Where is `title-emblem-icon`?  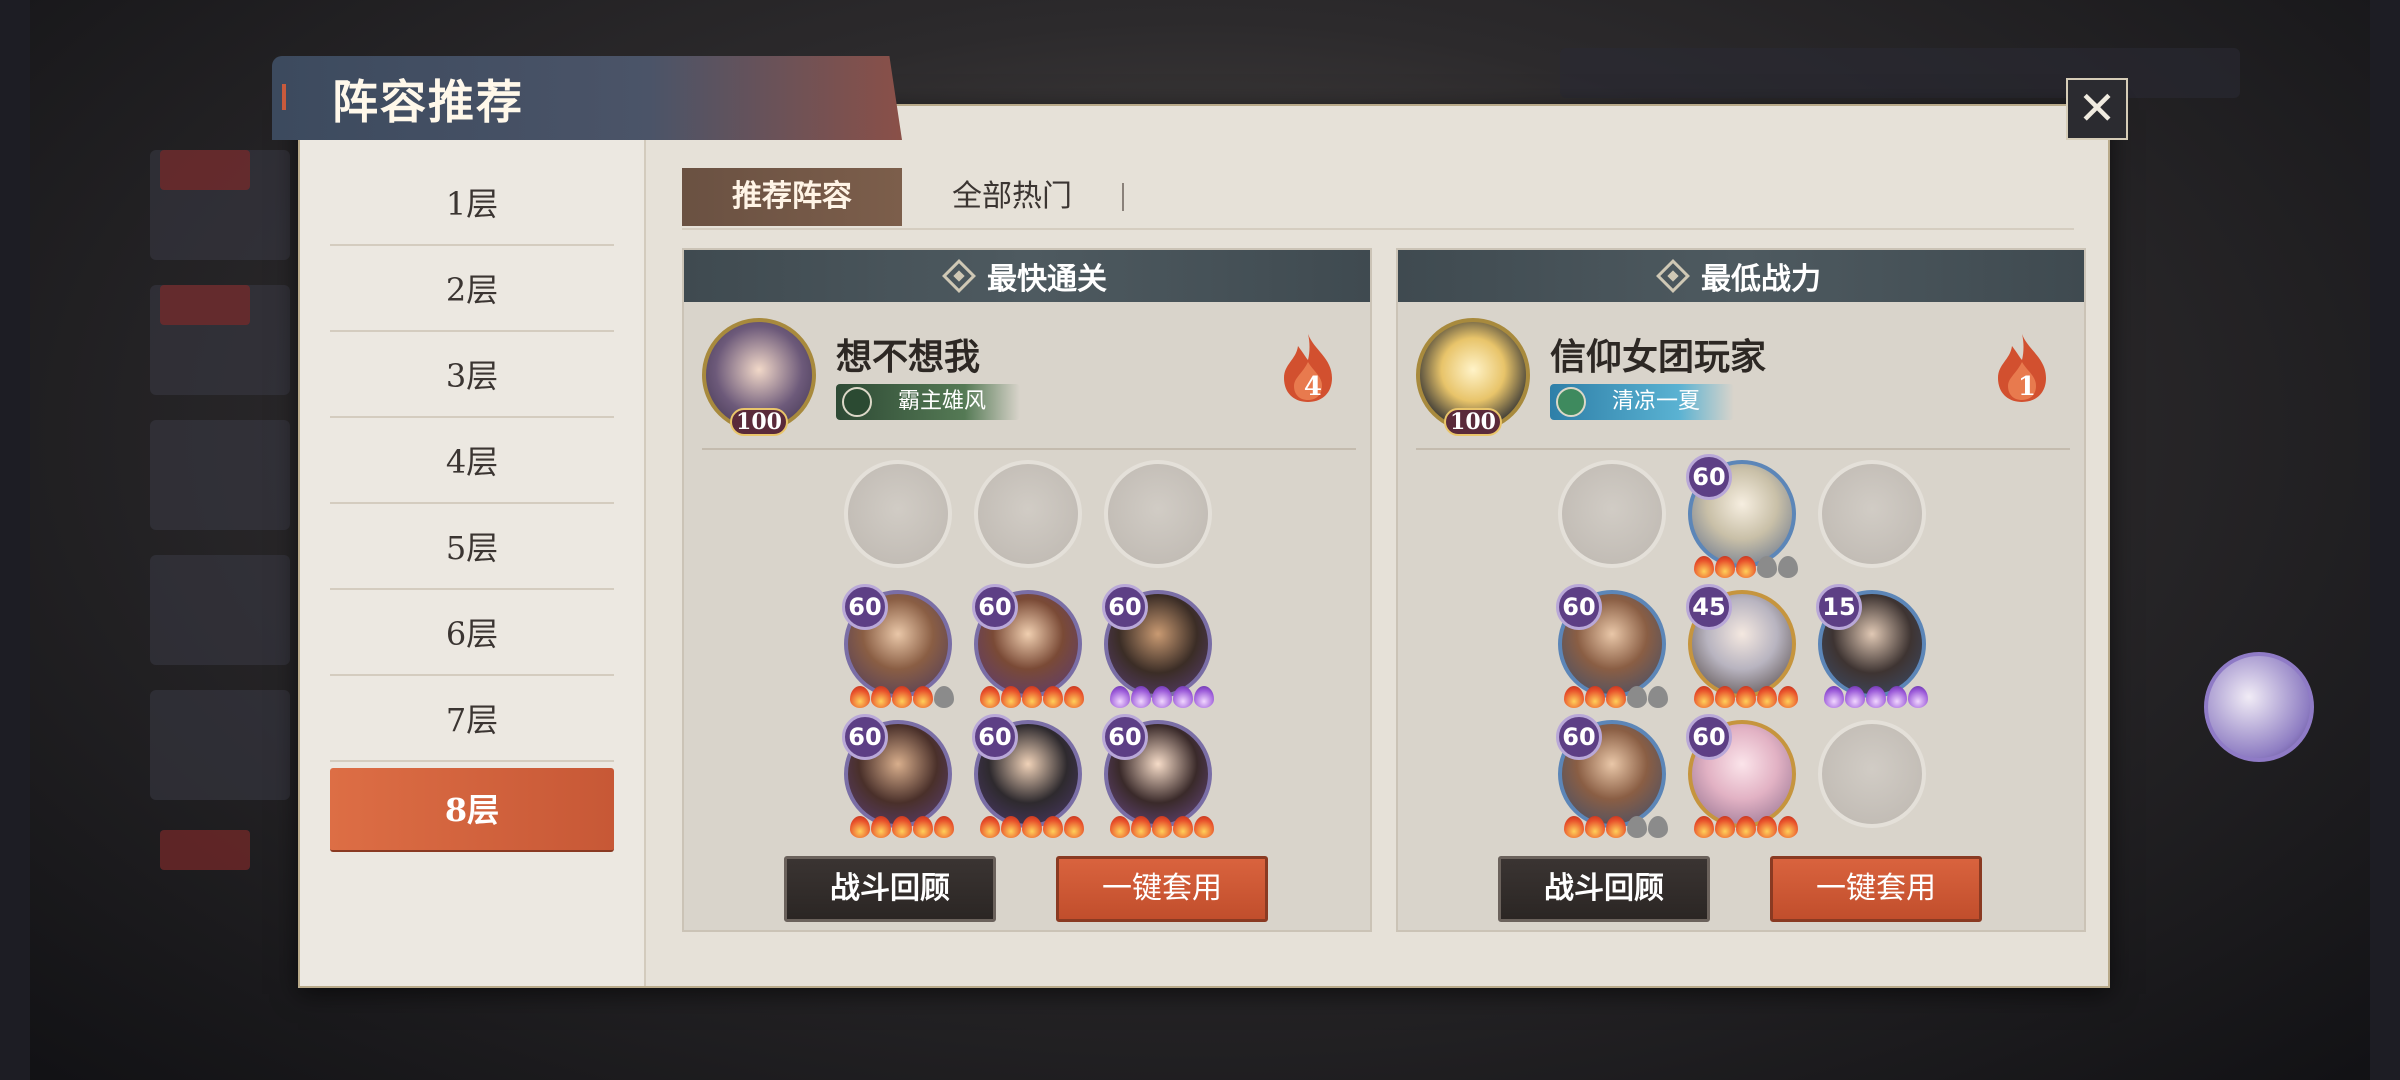 title-emblem-icon is located at coordinates (857, 402).